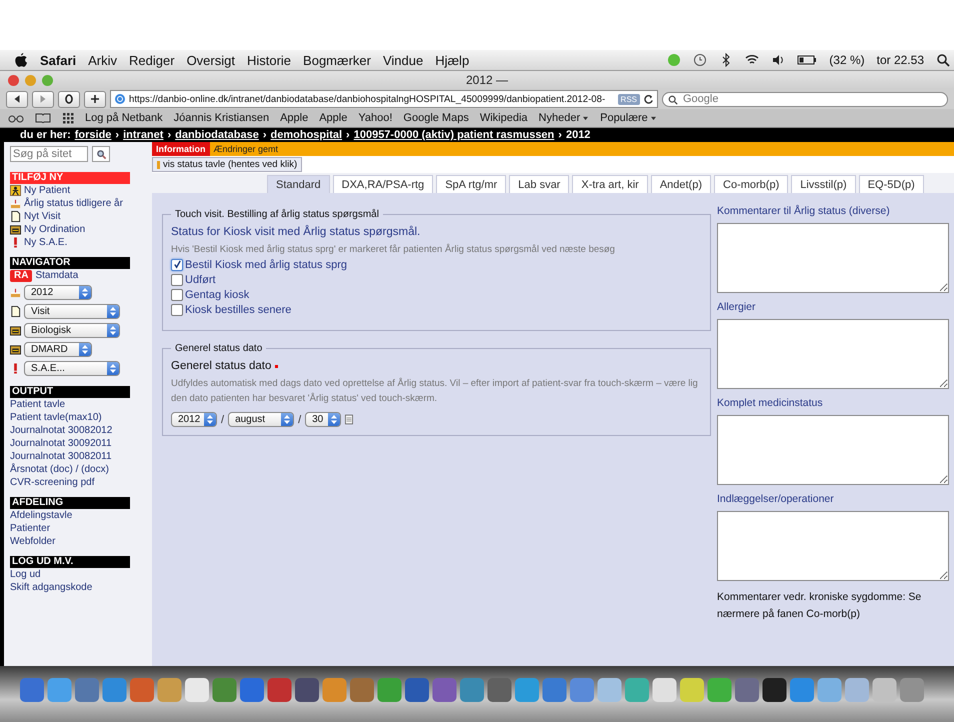 This screenshot has height=722, width=954. Describe the element at coordinates (504, 118) in the screenshot. I see `bookmark-link: Wikipedia` at that location.